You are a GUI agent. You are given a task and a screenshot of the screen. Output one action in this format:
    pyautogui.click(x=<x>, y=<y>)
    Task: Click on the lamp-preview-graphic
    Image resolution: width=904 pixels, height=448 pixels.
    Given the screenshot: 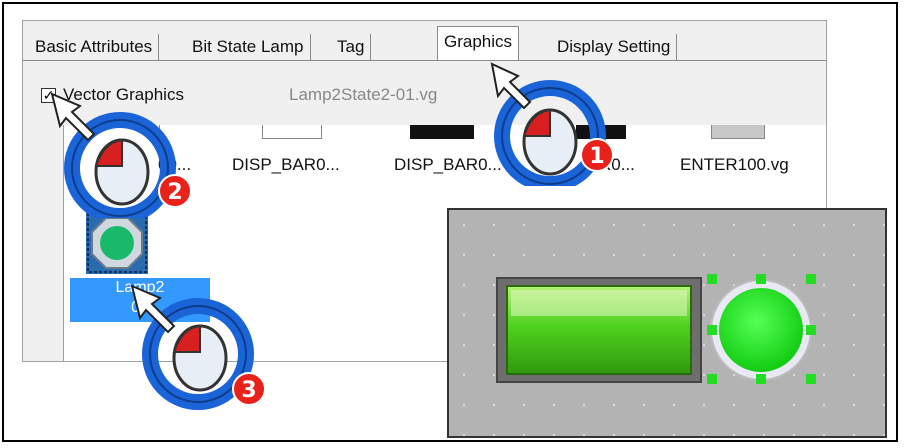 What is the action you would take?
    pyautogui.click(x=656, y=329)
    